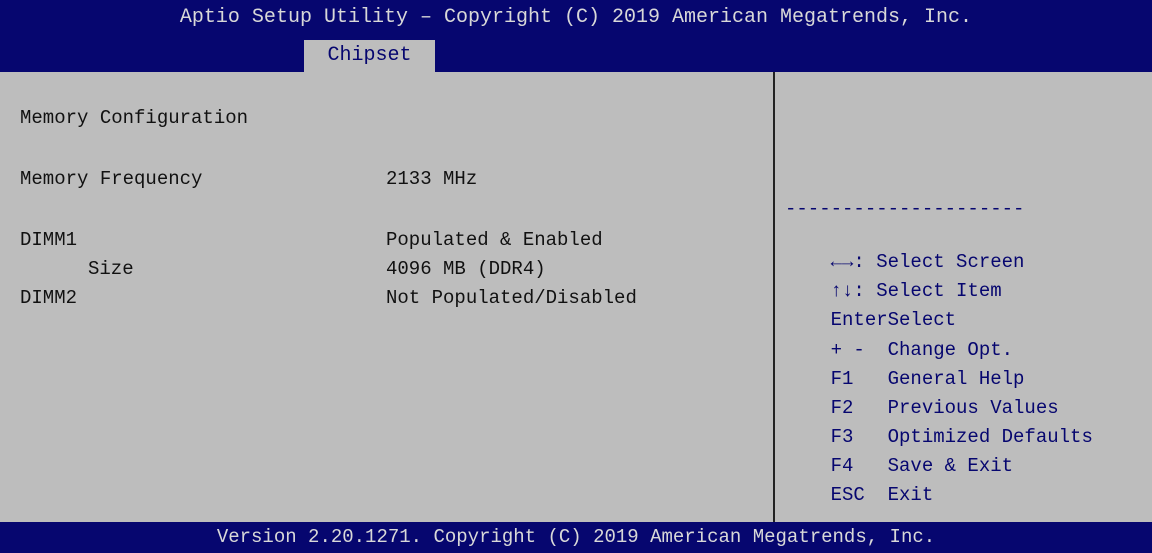 This screenshot has width=1152, height=553. What do you see at coordinates (111, 269) in the screenshot?
I see `dimm1-size-label: Size` at bounding box center [111, 269].